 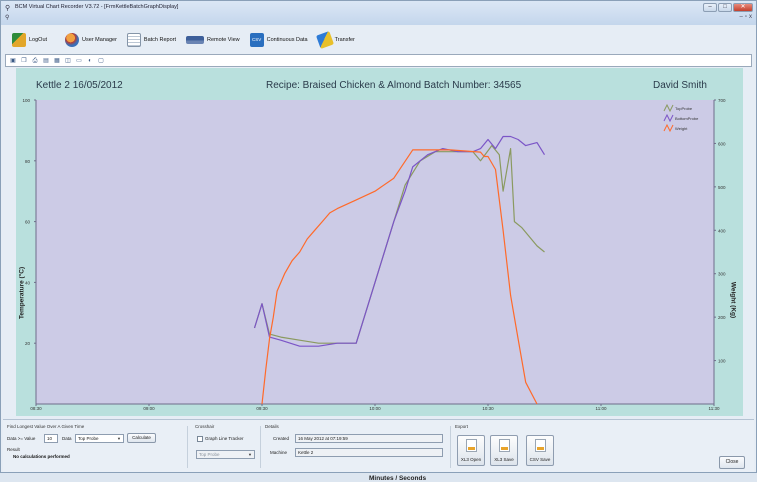 What do you see at coordinates (722, 274) in the screenshot?
I see `y2-tick-label: 300` at bounding box center [722, 274].